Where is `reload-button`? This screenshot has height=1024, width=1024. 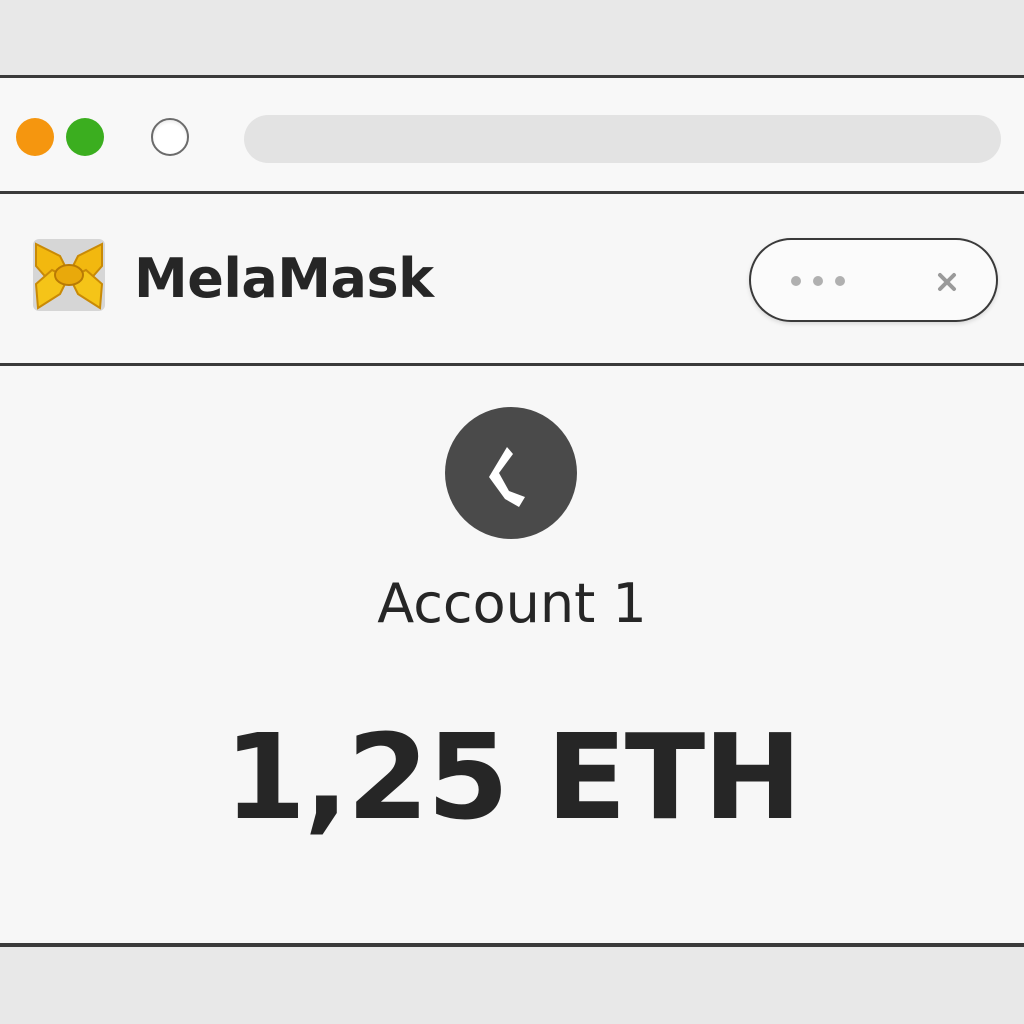 reload-button is located at coordinates (170, 137).